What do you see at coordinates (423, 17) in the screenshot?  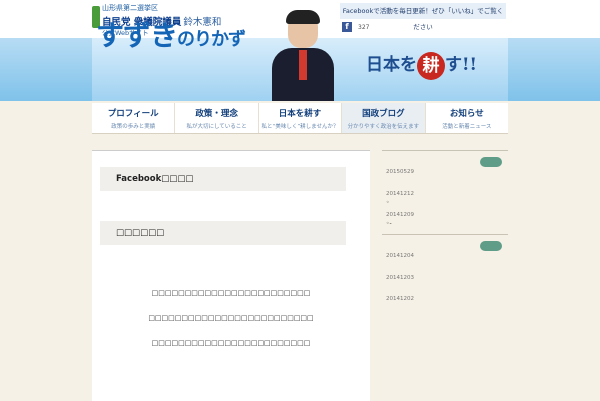 I see `facebook-banner: Facebookで活動を毎日更新！ぜひ「いいね」でご覧ください` at bounding box center [423, 17].